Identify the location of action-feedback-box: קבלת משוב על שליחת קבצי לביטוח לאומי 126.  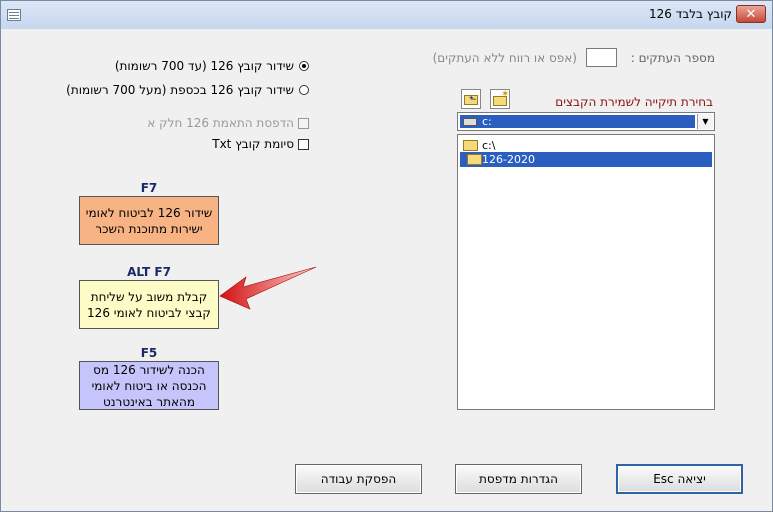
(149, 304).